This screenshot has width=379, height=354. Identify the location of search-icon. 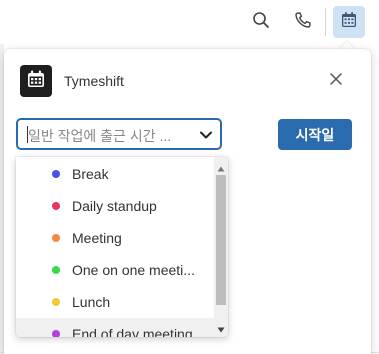
(261, 22).